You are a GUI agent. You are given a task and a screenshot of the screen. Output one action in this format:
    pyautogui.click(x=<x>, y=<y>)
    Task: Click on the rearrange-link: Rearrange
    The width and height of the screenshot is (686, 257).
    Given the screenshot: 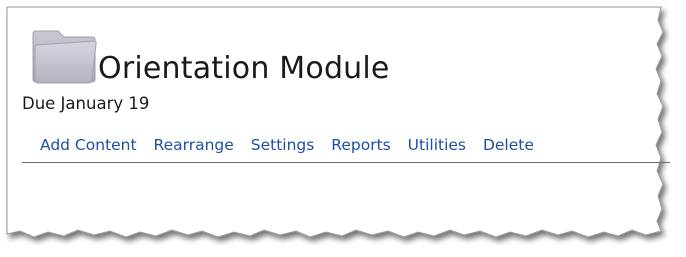 What is the action you would take?
    pyautogui.click(x=194, y=145)
    